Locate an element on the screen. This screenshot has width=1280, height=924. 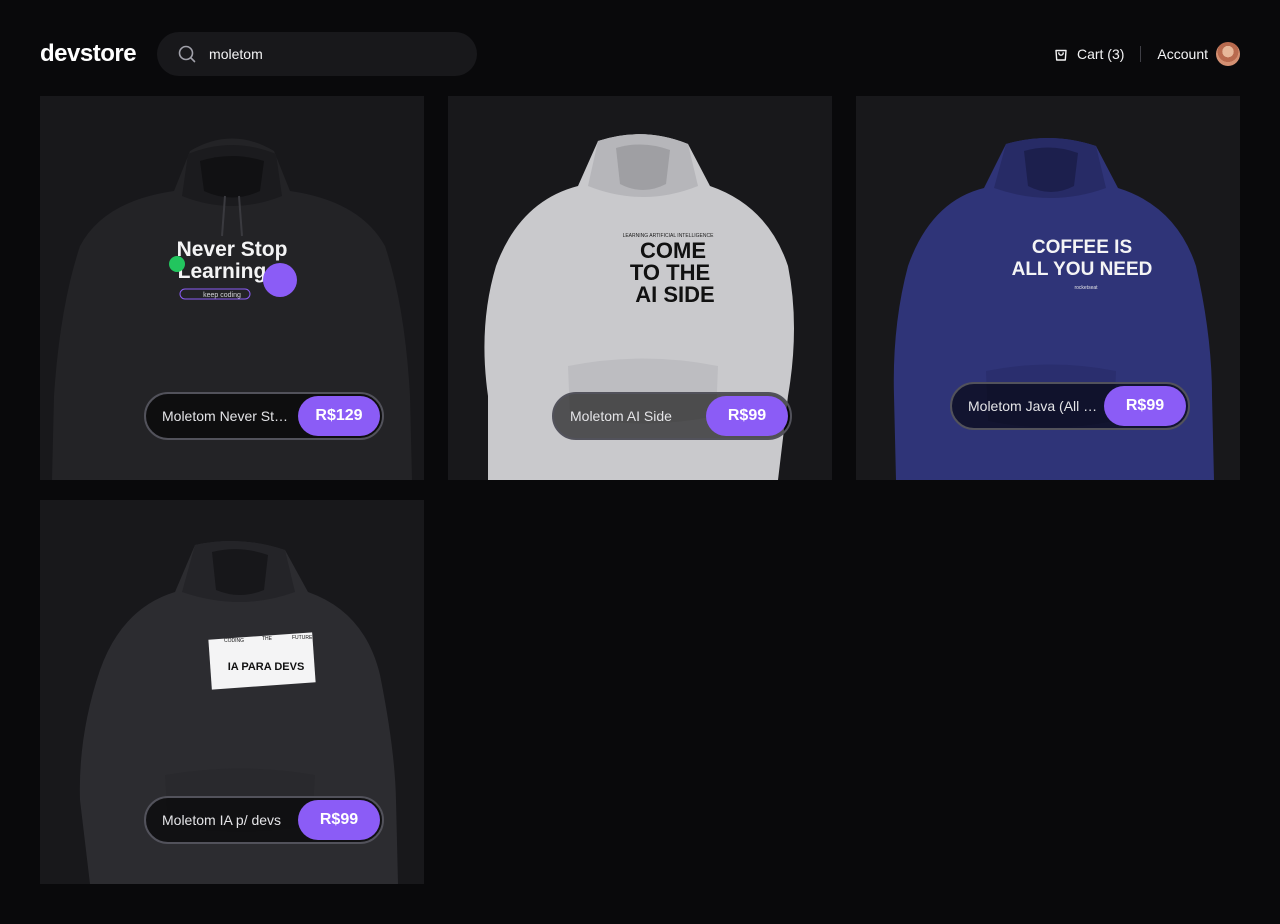
cart-link: Cart (3) is located at coordinates (1088, 54).